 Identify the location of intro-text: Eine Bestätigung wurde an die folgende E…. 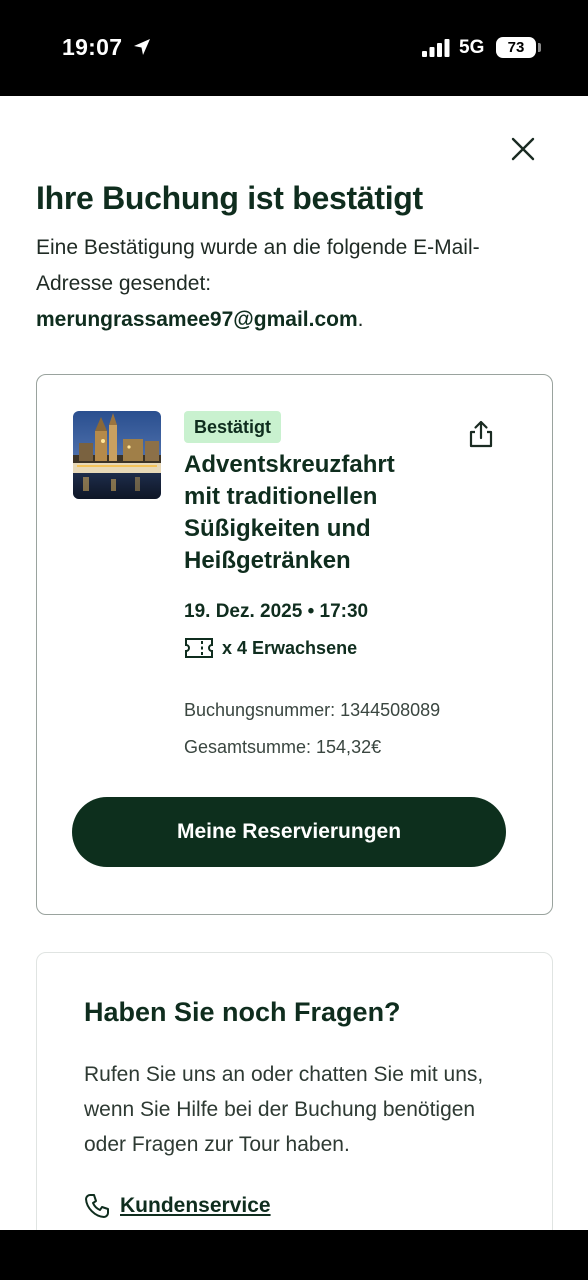
(258, 265).